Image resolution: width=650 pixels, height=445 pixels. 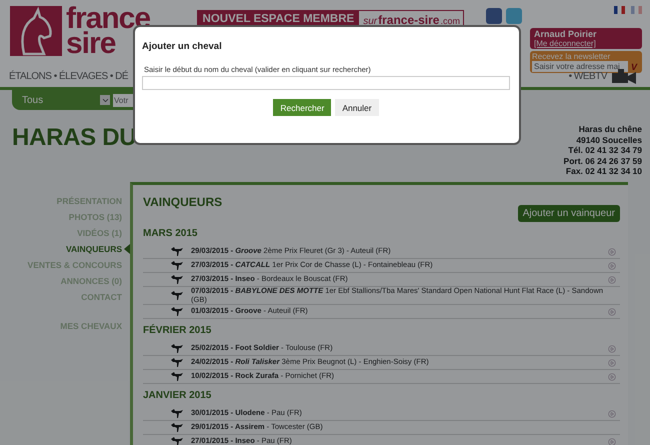 What do you see at coordinates (569, 213) in the screenshot?
I see `add-winner-button: Ajouter un vainqueur` at bounding box center [569, 213].